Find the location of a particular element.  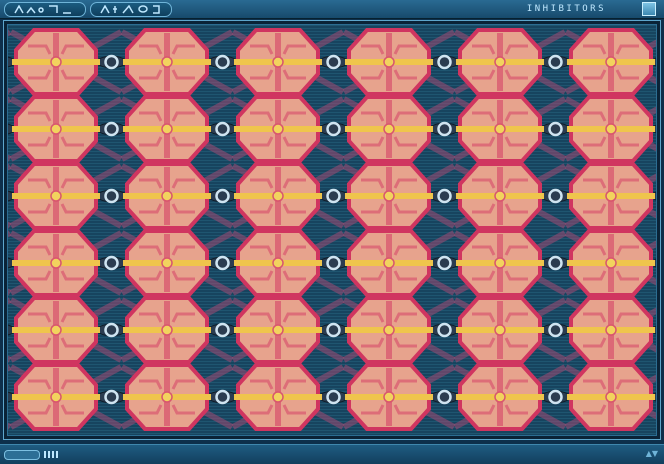

window-title: INHIBITORS is located at coordinates (566, 9).